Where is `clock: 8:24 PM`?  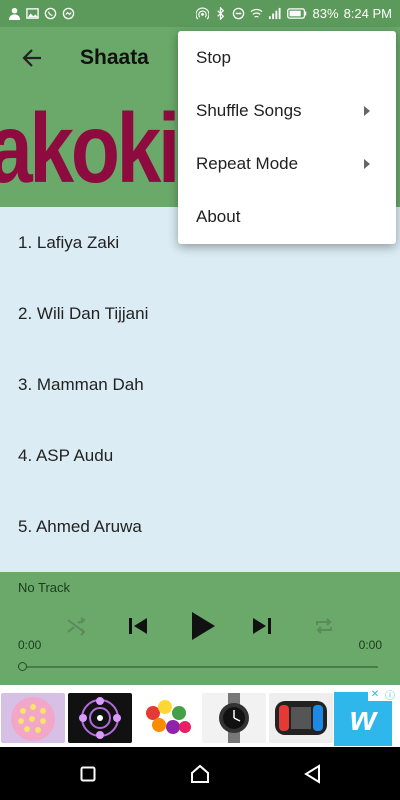 clock: 8:24 PM is located at coordinates (367, 13).